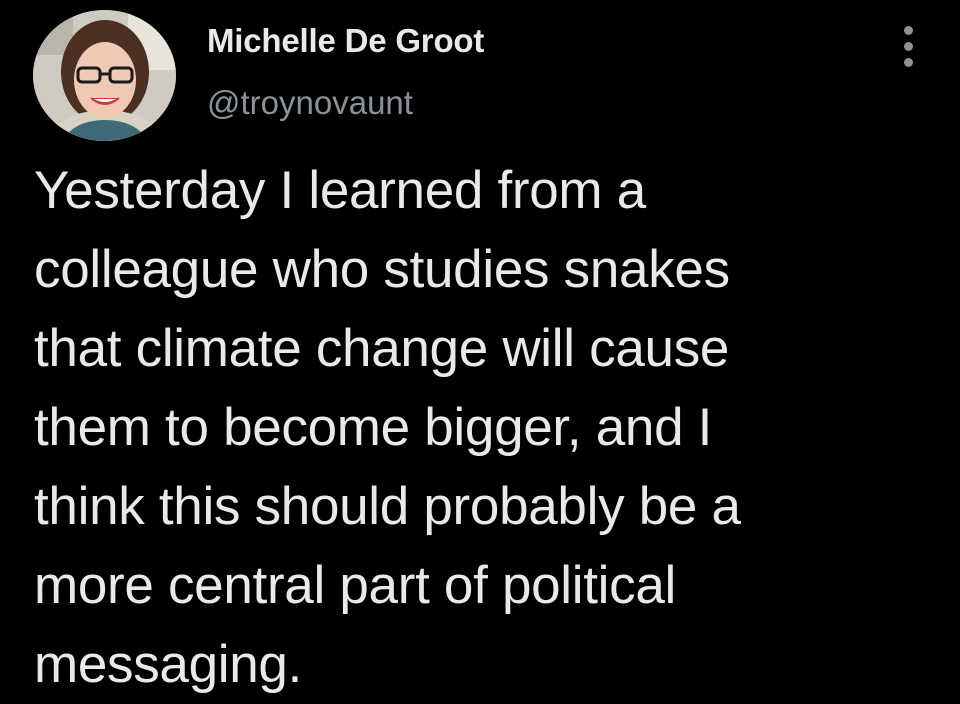 The width and height of the screenshot is (960, 704). Describe the element at coordinates (310, 103) in the screenshot. I see `author-handle: @troynovaunt` at that location.